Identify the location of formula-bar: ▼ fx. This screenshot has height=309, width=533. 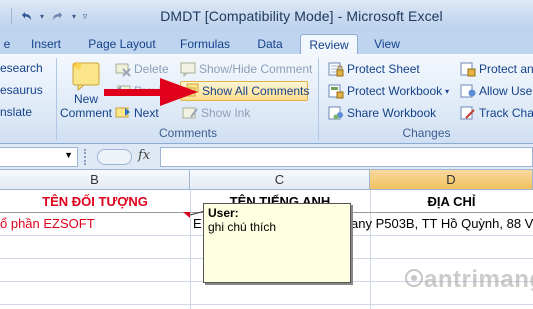
(266, 157).